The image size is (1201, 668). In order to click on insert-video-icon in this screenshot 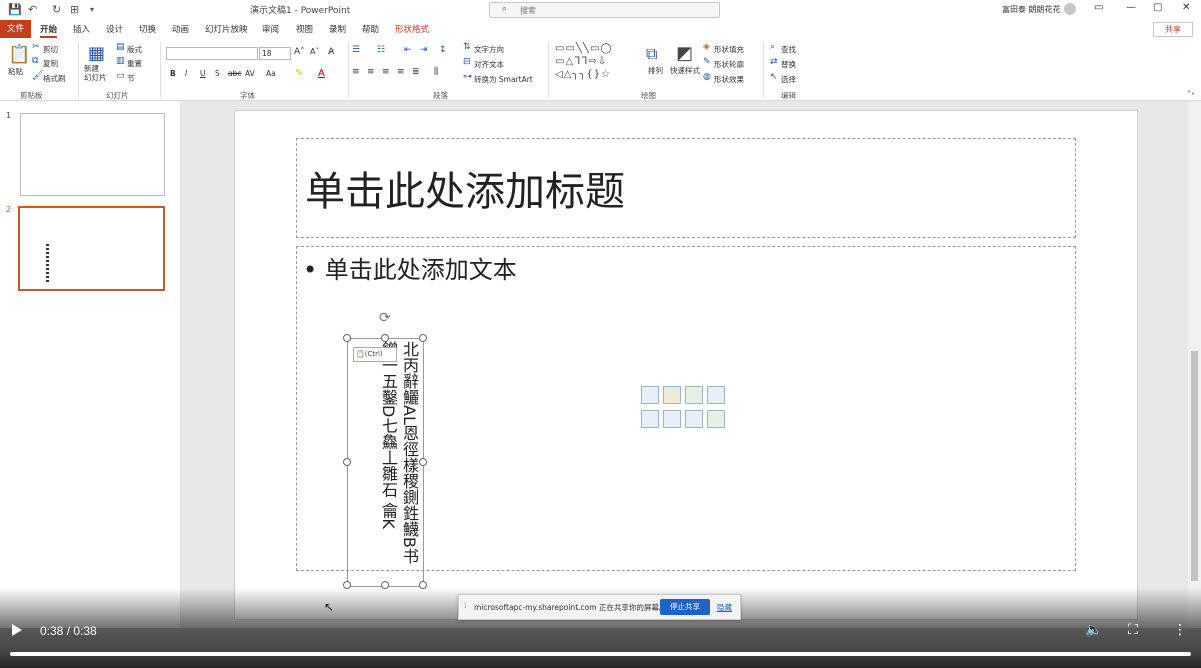, I will do `click(694, 419)`.